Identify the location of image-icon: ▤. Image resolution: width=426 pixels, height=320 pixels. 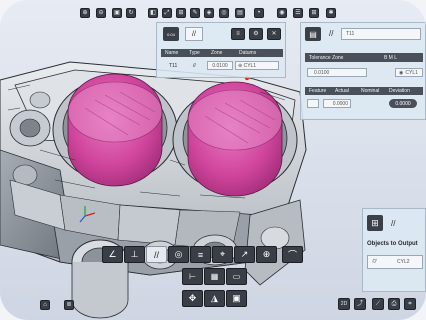
(240, 13).